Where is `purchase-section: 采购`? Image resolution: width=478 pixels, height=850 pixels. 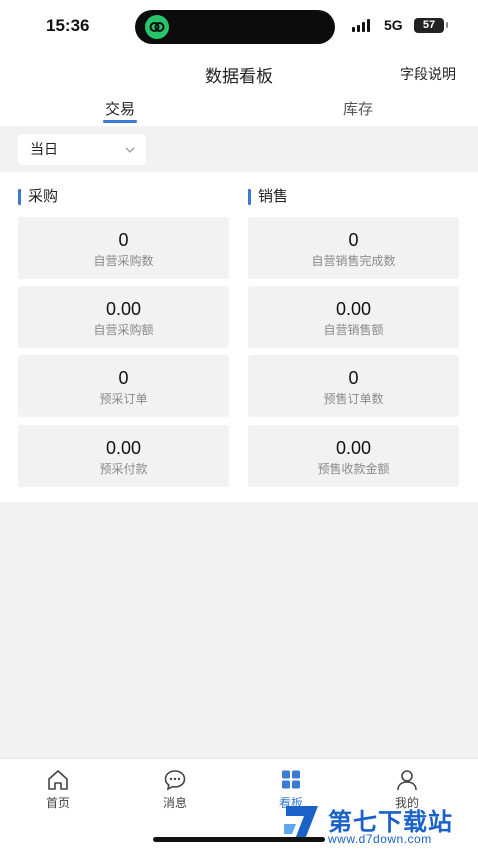
purchase-section: 采购 is located at coordinates (123, 197).